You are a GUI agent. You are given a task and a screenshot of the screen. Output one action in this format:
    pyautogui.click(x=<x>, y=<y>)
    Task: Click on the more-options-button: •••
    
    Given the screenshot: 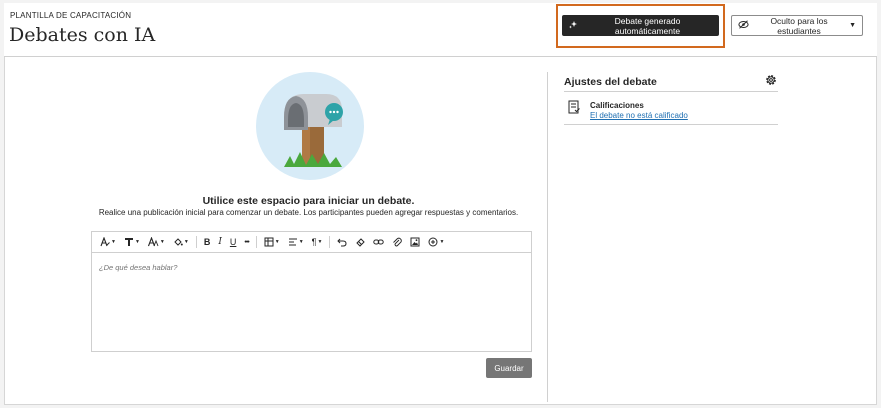 What is the action you would take?
    pyautogui.click(x=246, y=242)
    